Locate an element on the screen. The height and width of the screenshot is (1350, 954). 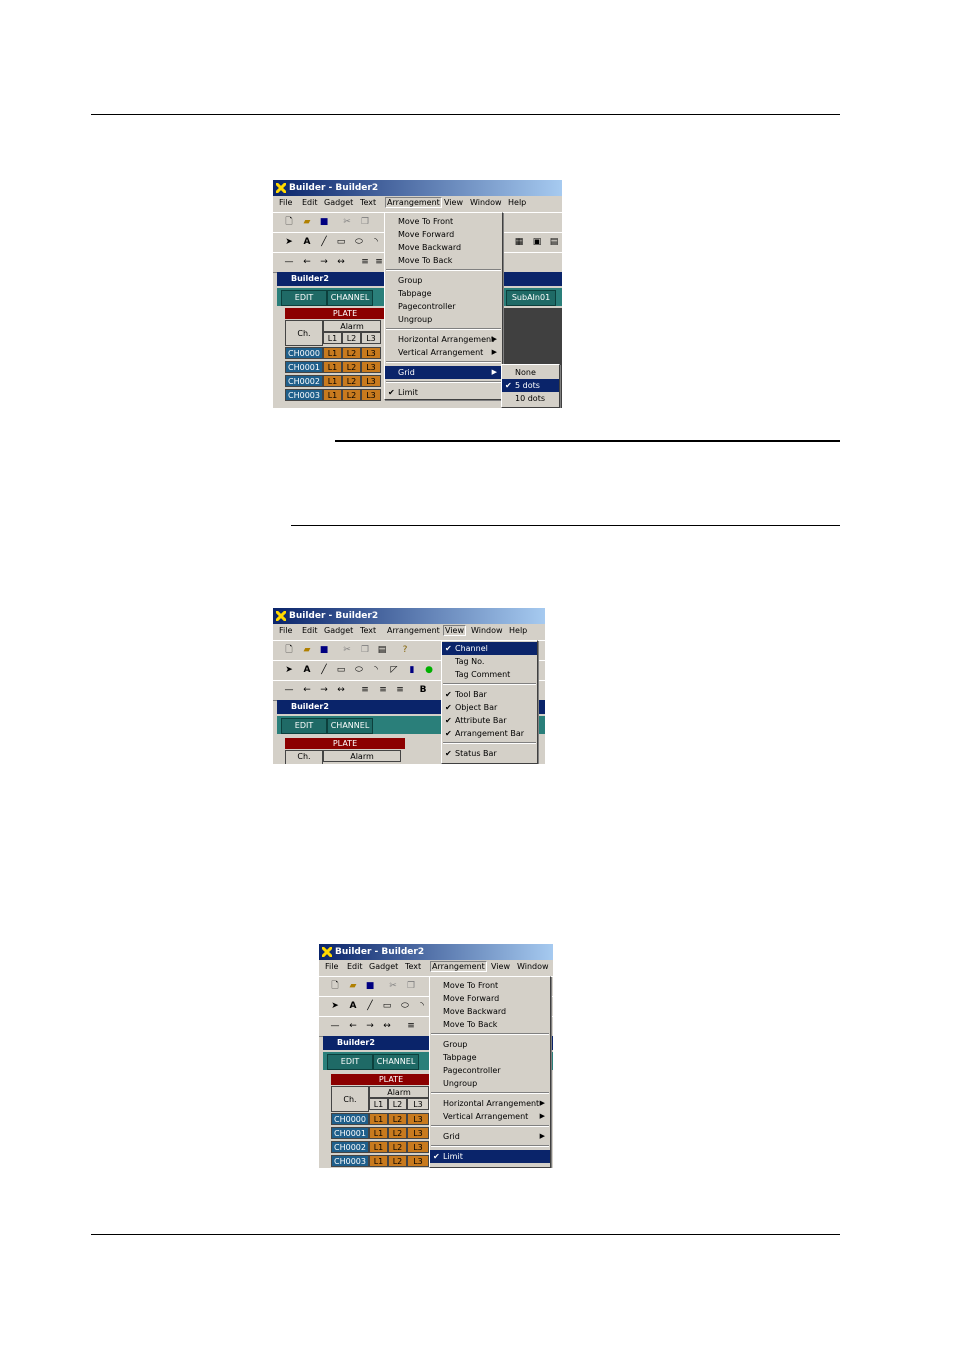
menu-item-pagecontroller: Pagecontroller is located at coordinates (490, 1070).